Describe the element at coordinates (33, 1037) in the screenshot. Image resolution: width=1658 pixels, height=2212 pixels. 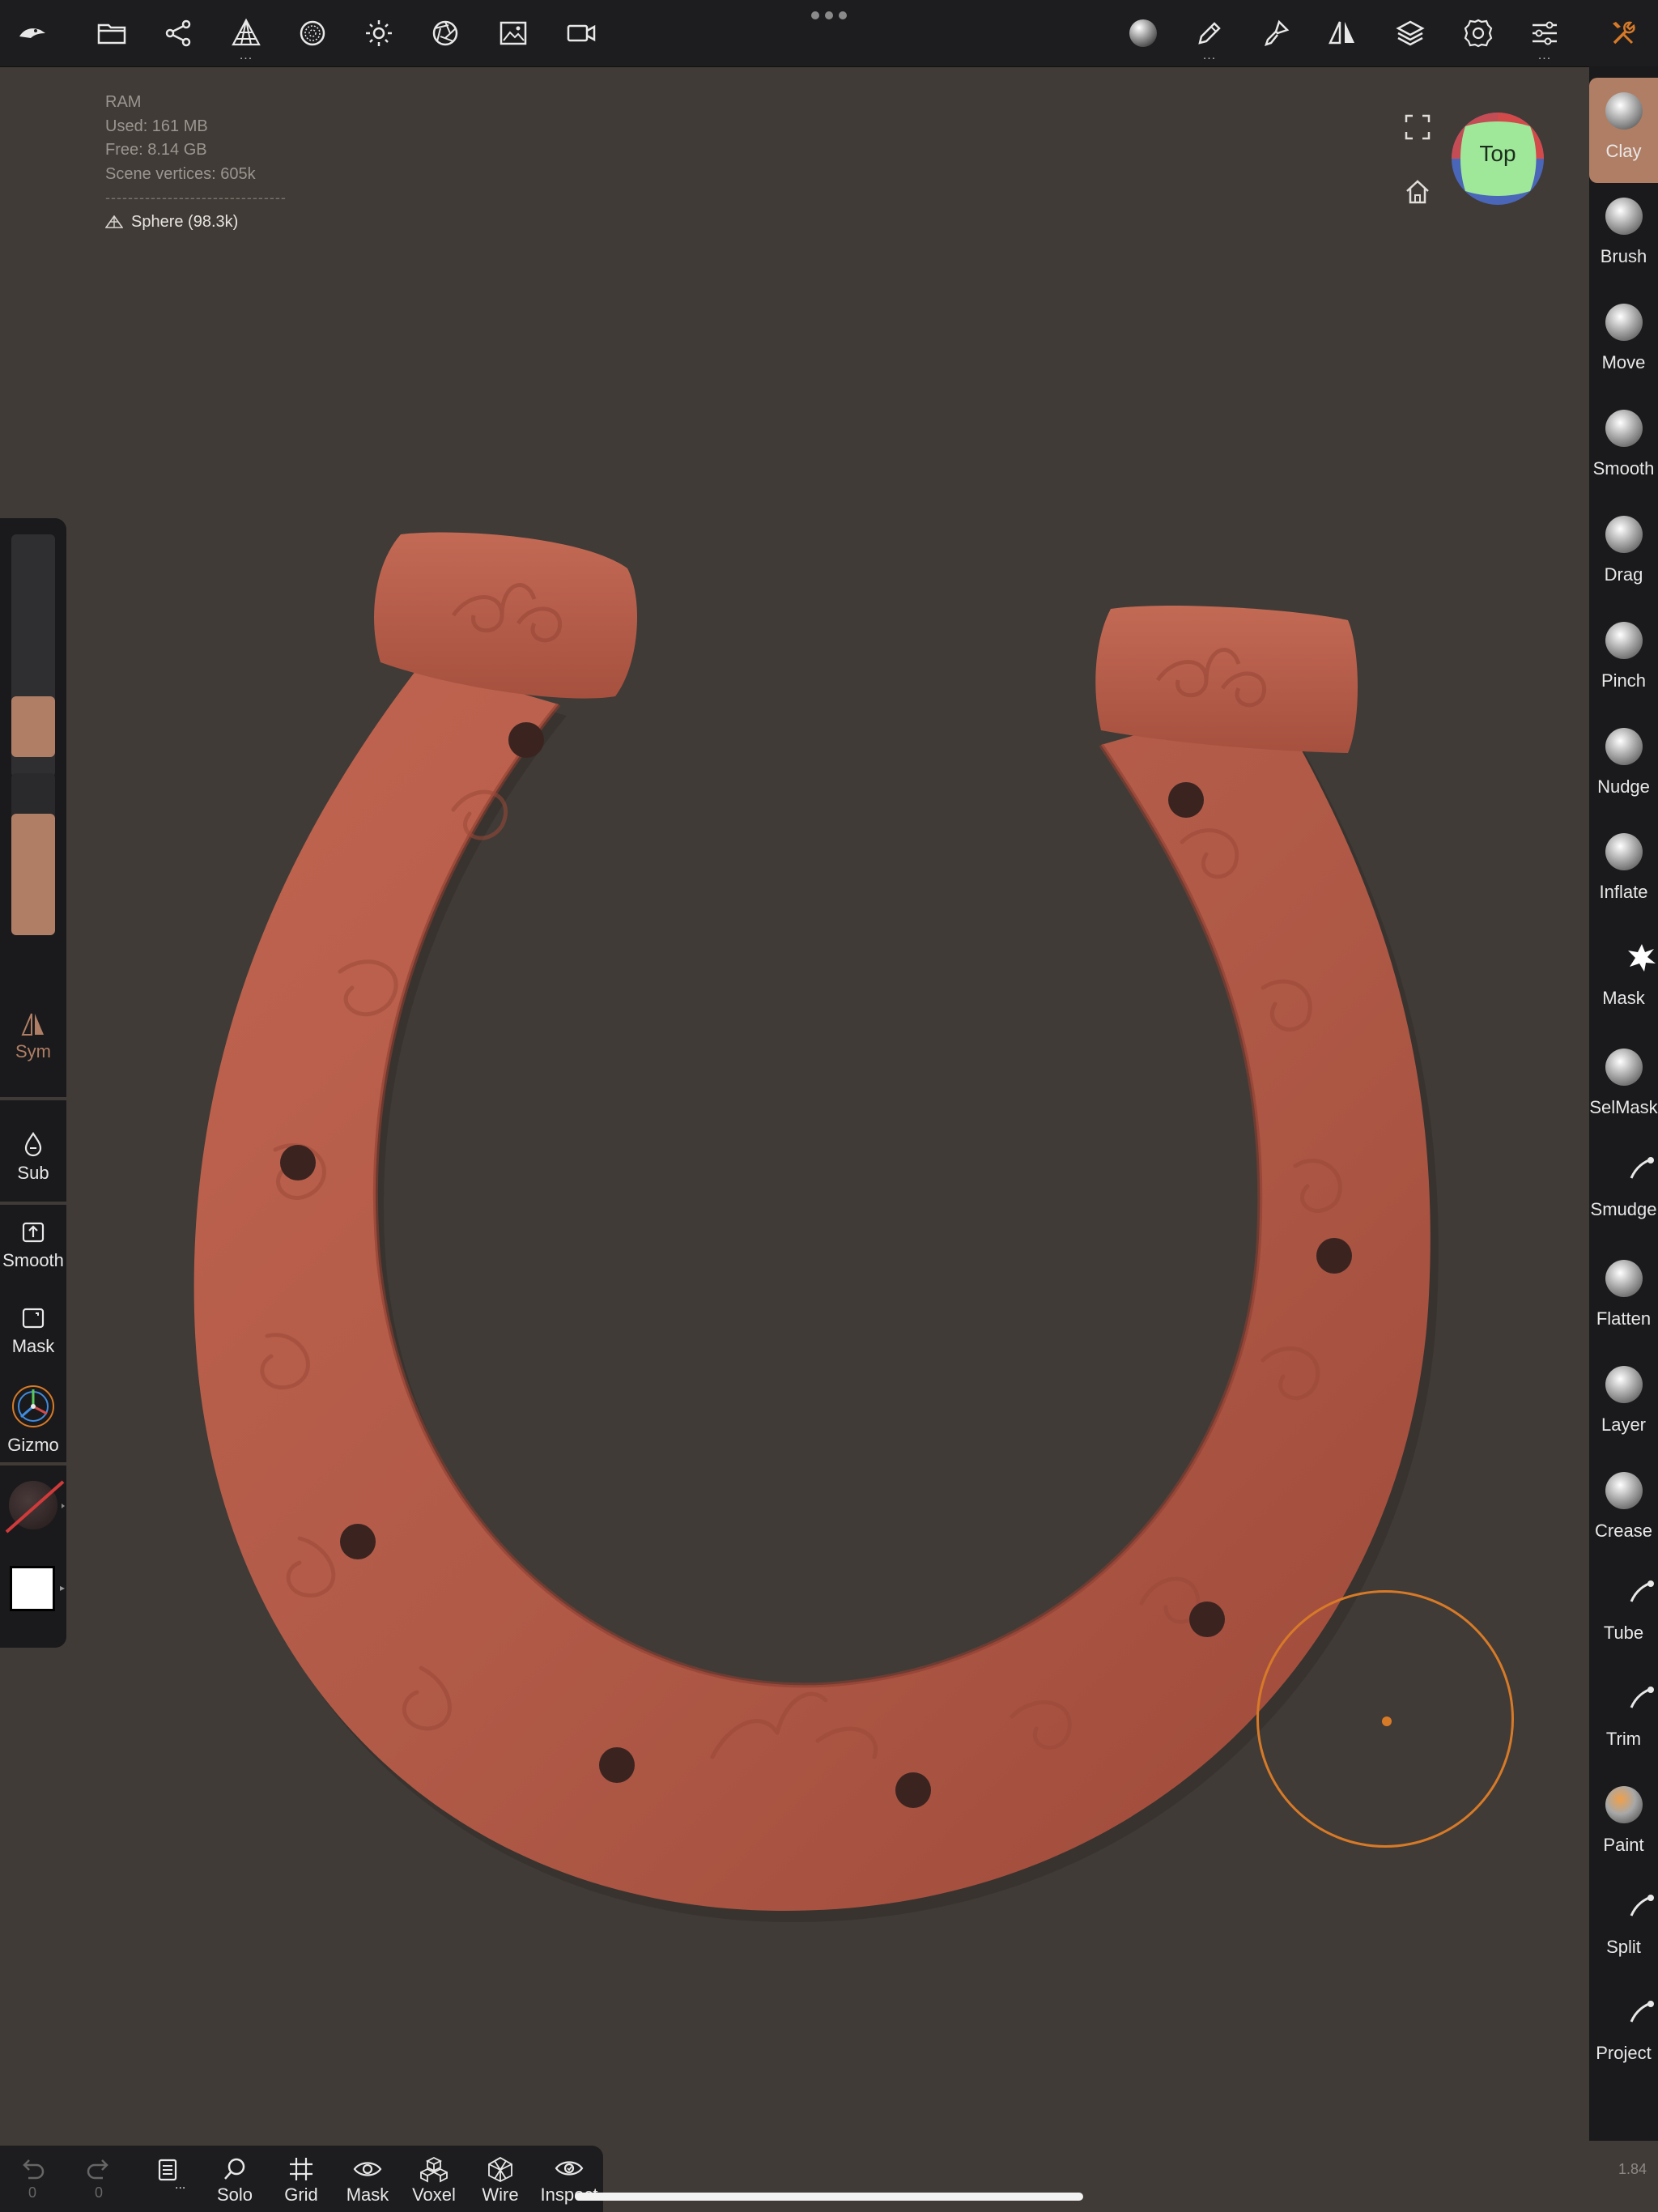
I see `sym-toggle: Sym` at that location.